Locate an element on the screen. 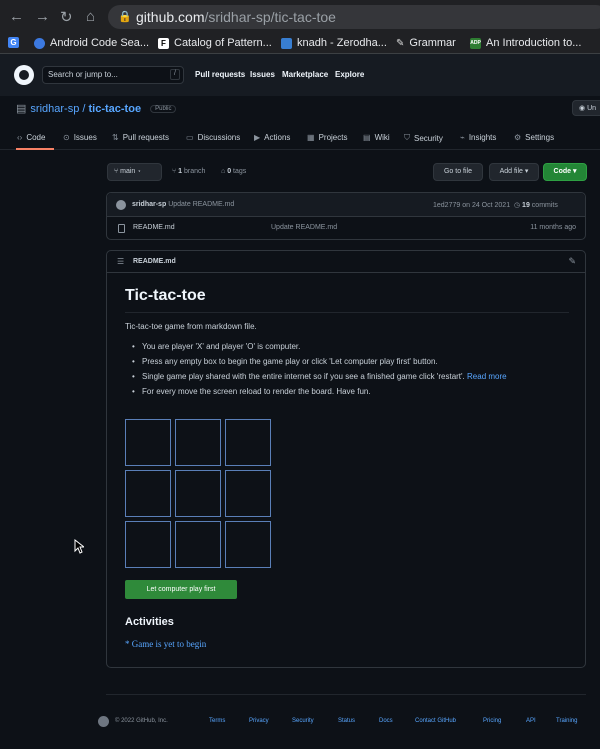 Image resolution: width=600 pixels, height=749 pixels. footer-link-pricing: Pricing is located at coordinates (492, 721).